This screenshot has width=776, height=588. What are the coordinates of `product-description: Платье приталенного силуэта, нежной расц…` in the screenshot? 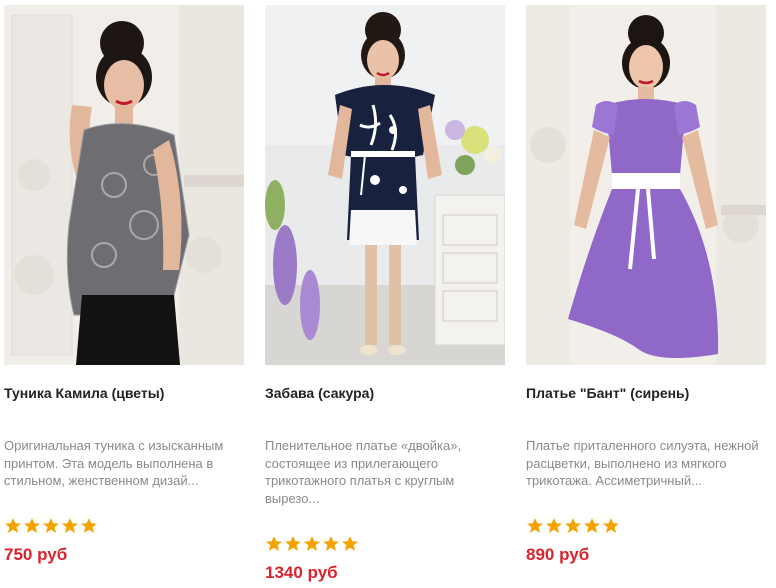 It's located at (642, 463).